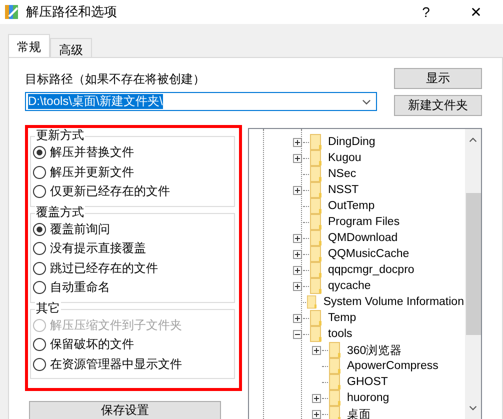  What do you see at coordinates (132, 229) in the screenshot?
I see `radio-option: 覆盖前询问` at bounding box center [132, 229].